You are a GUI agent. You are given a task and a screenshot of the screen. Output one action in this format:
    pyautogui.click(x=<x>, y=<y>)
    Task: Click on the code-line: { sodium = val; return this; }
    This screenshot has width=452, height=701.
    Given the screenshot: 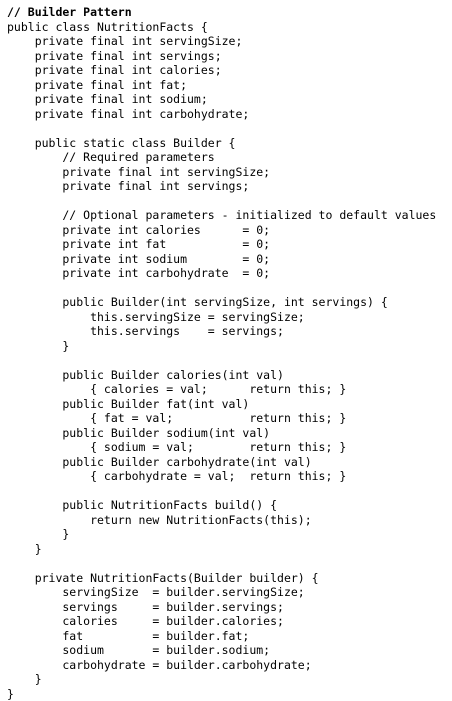 What is the action you would take?
    pyautogui.click(x=221, y=447)
    